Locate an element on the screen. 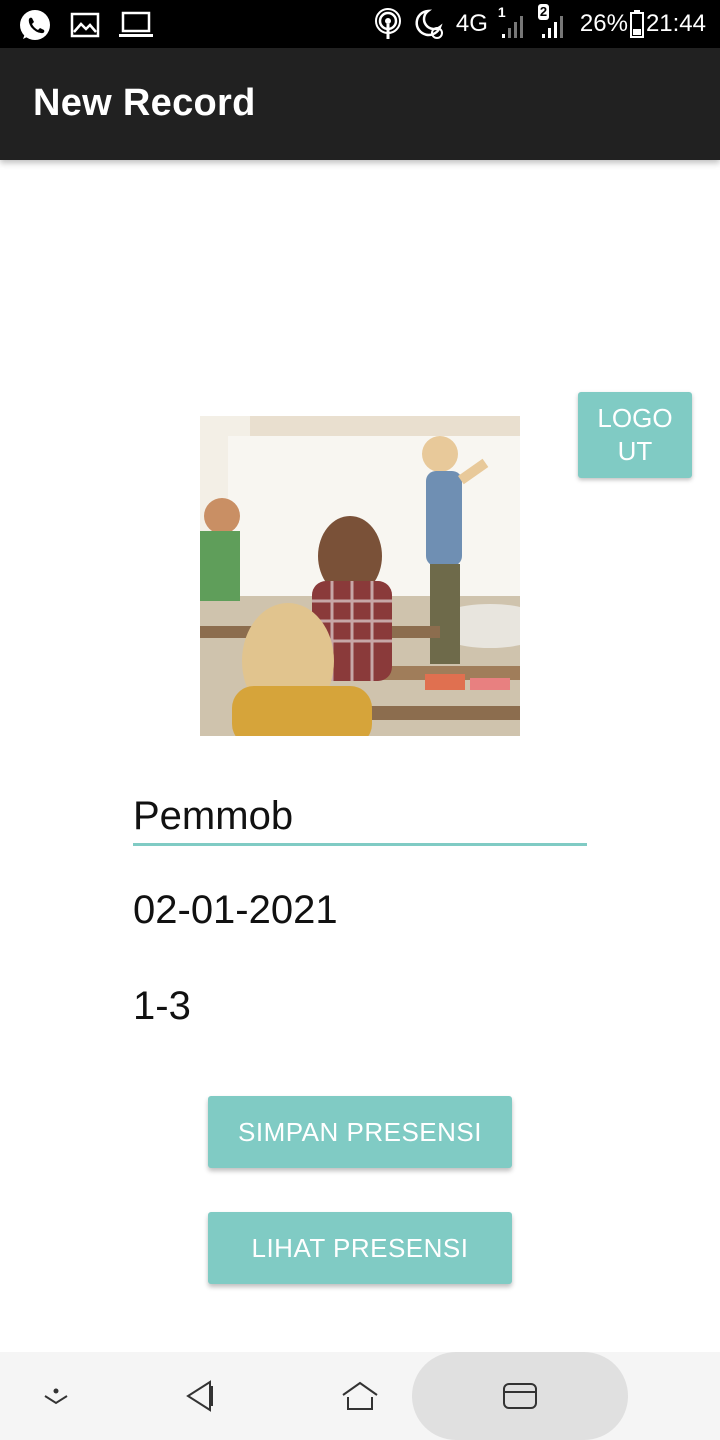  battery-percent: 26% is located at coordinates (603, 23).